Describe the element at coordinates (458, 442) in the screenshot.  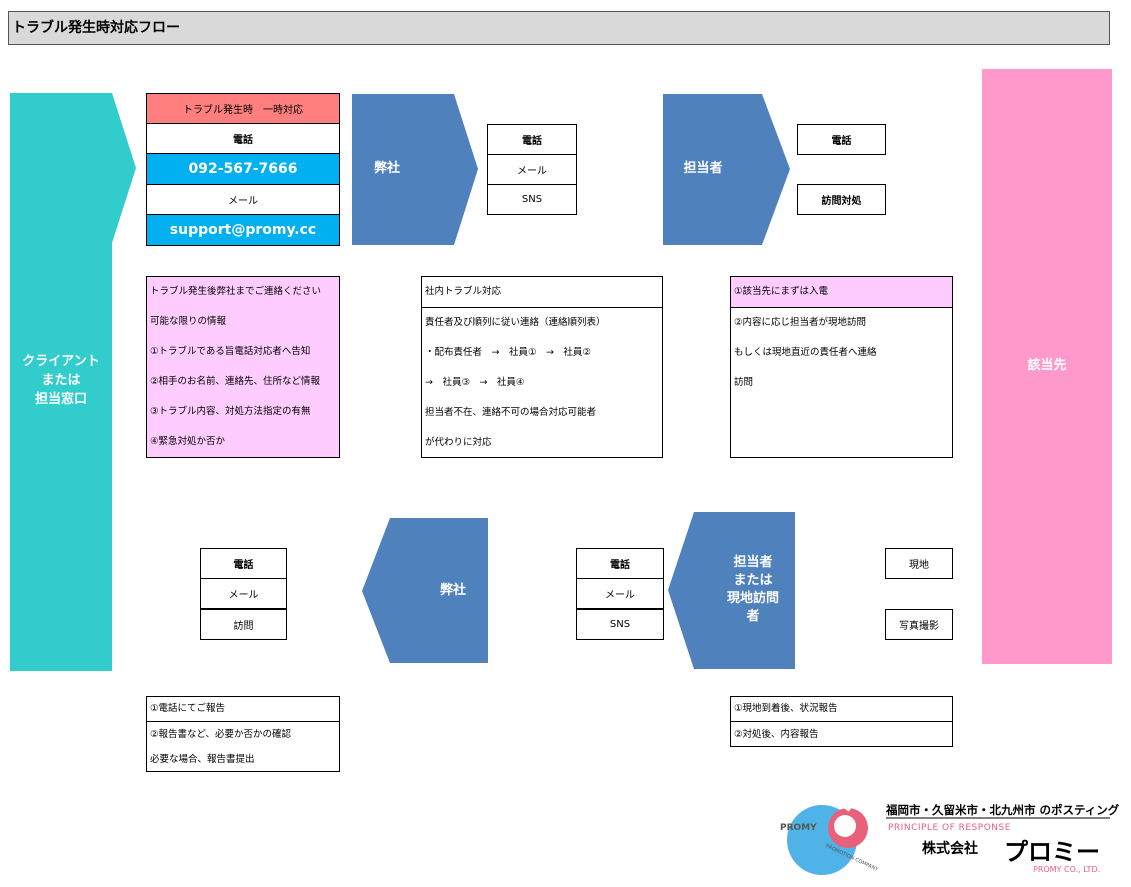
I see `note-line: が代わりに対応` at that location.